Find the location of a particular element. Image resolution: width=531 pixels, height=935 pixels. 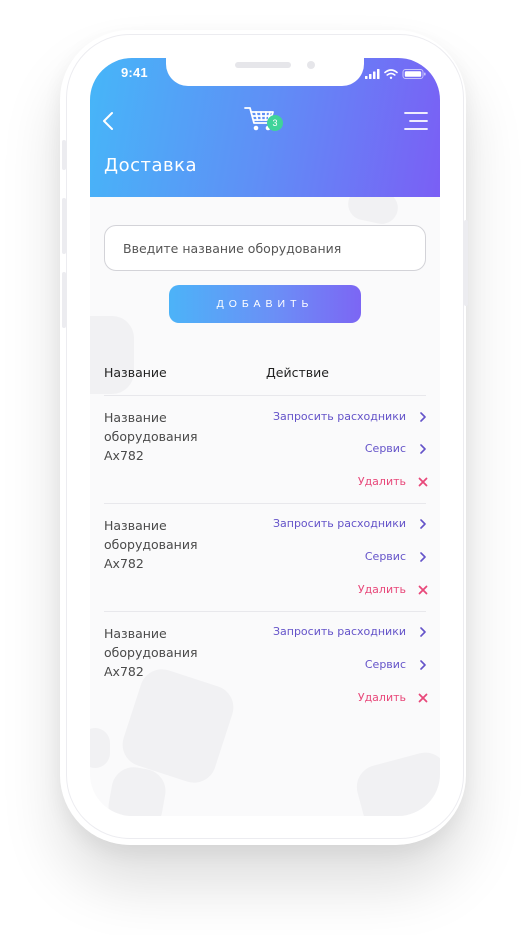

notch is located at coordinates (265, 72).